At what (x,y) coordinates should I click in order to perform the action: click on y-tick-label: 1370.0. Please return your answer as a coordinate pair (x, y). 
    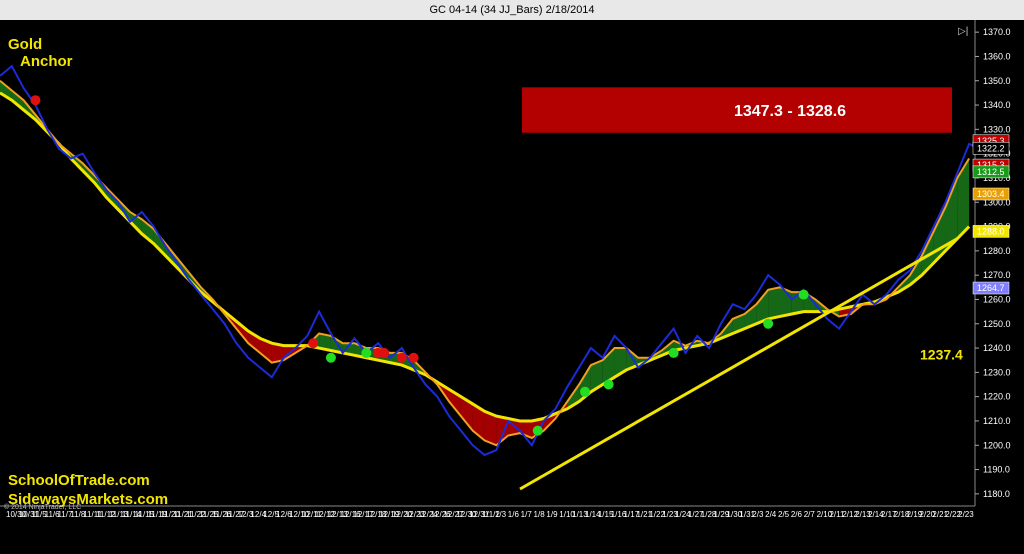
    Looking at the image, I should click on (997, 32).